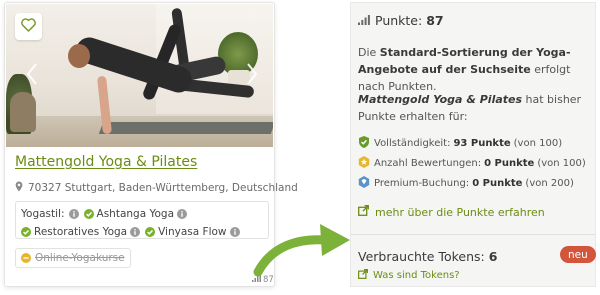 The height and width of the screenshot is (295, 600). I want to click on tokens-used: Verbrauchte Tokens: 6, so click(427, 256).